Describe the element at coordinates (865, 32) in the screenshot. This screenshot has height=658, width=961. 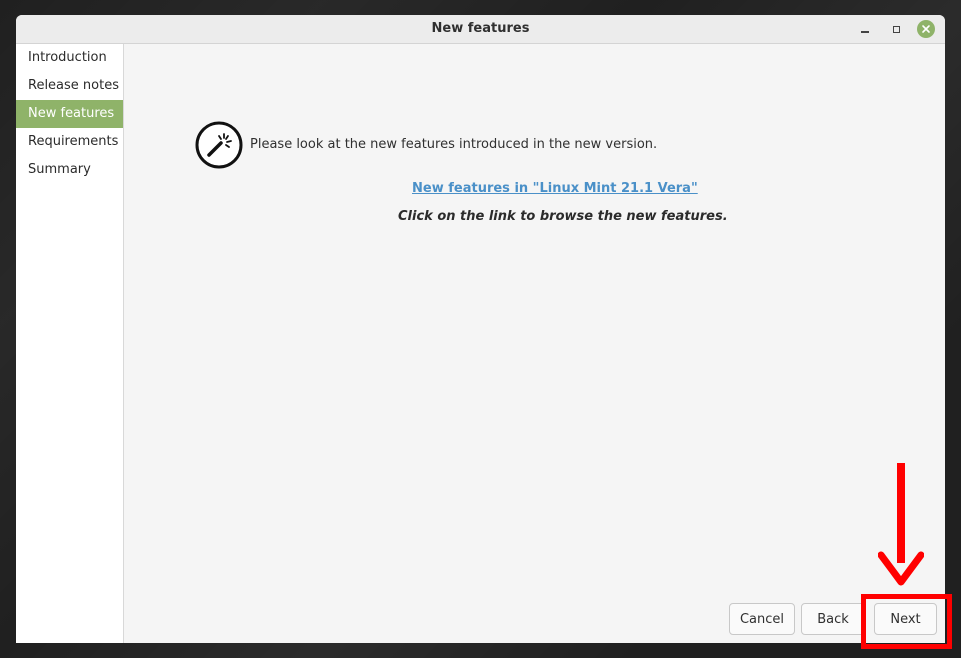
I see `minimize-icon` at that location.